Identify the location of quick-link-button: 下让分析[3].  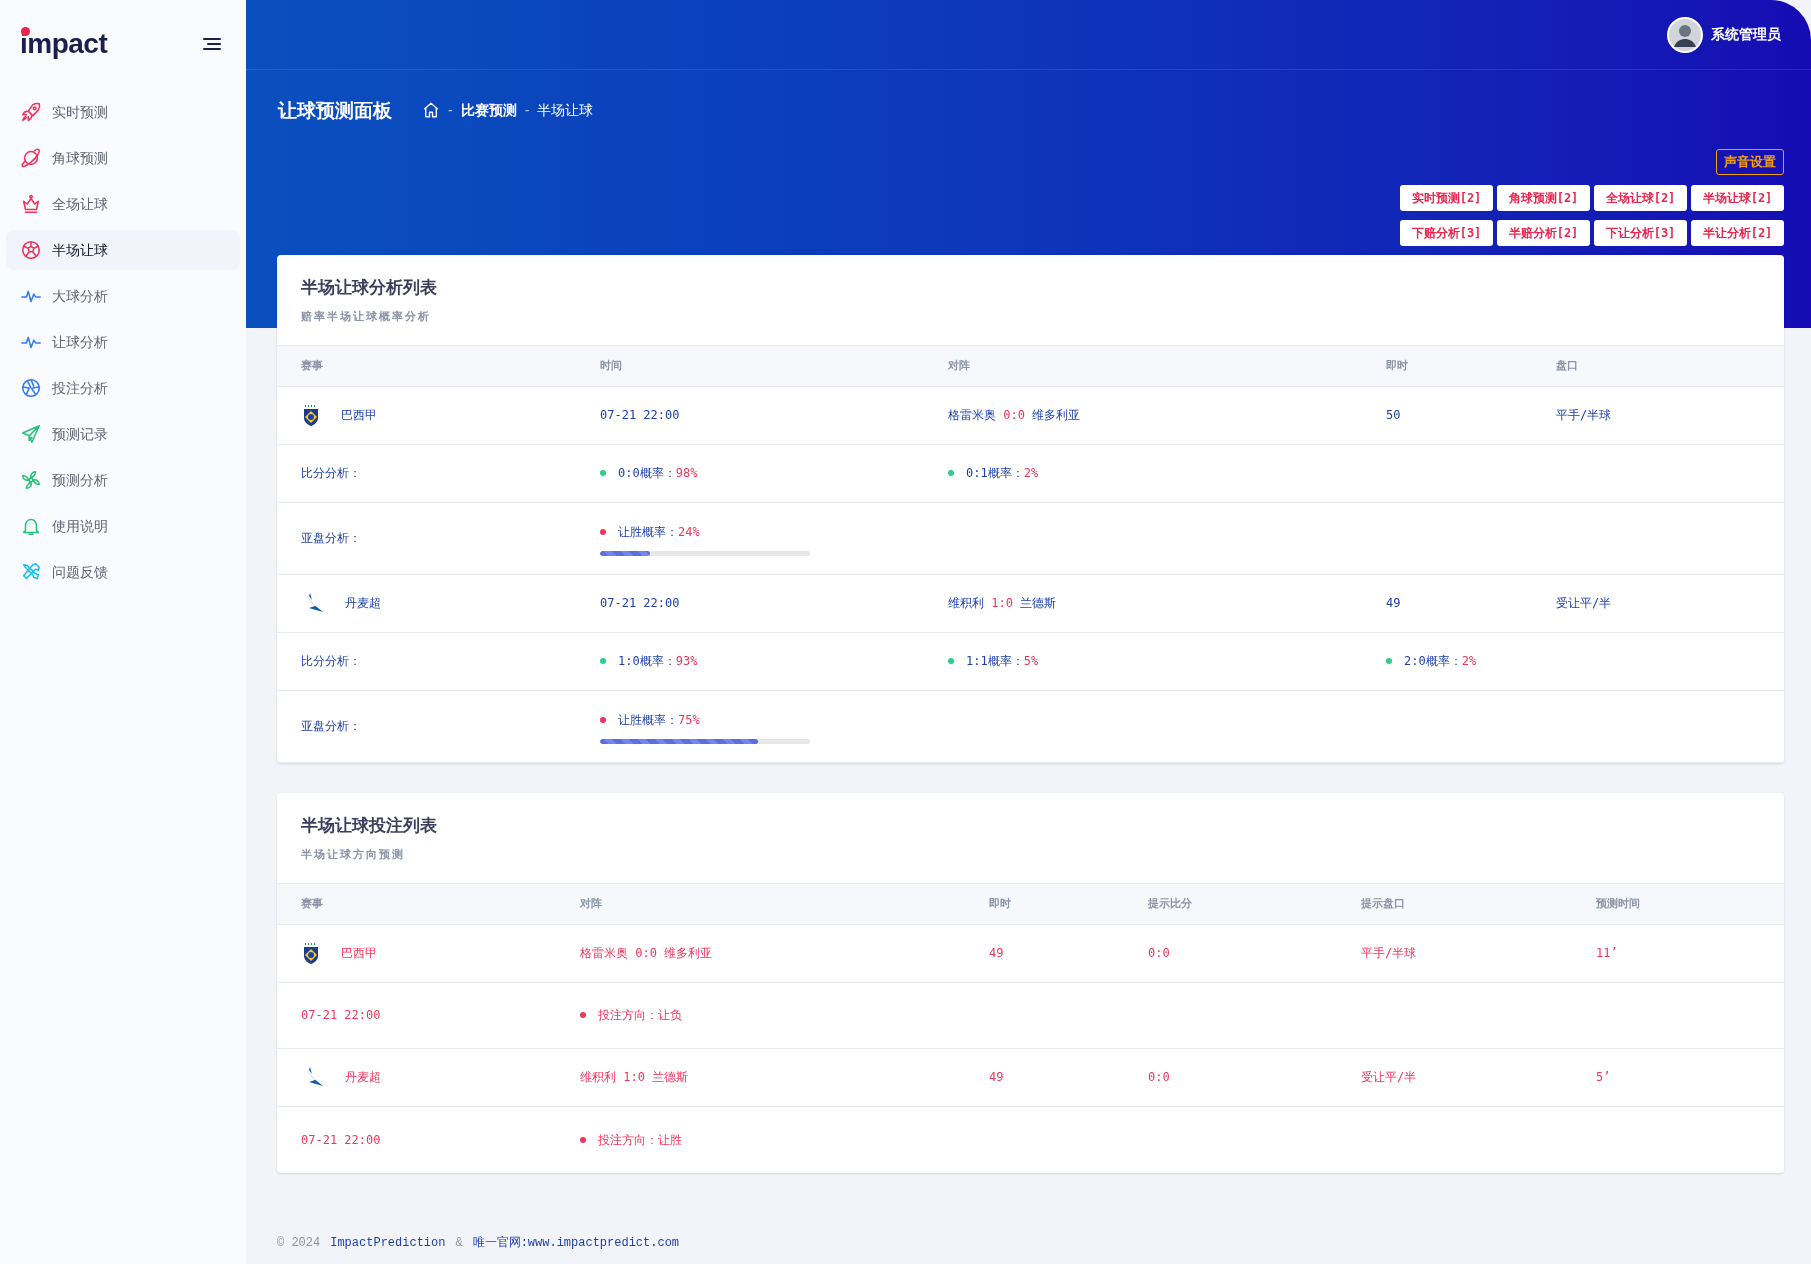
(1640, 232).